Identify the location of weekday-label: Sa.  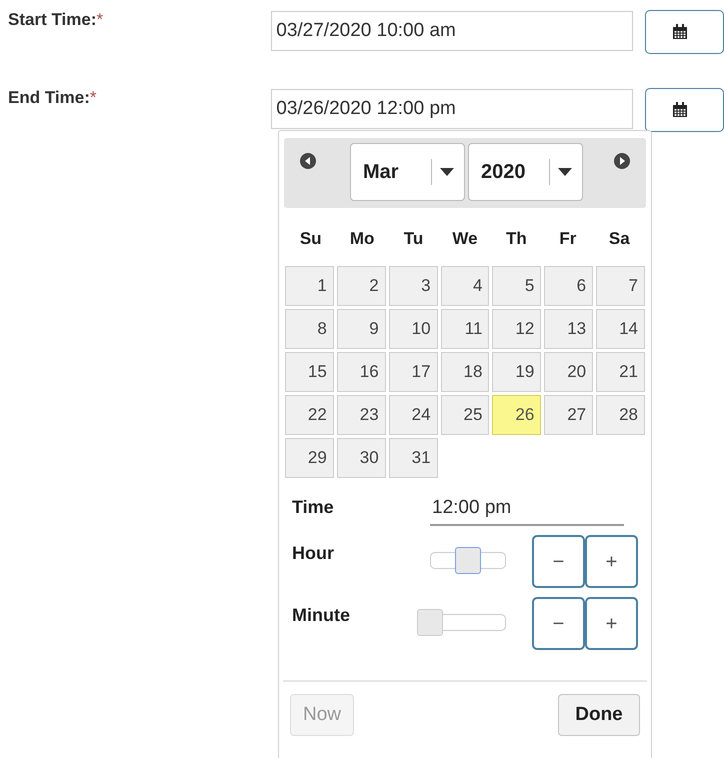
(619, 239).